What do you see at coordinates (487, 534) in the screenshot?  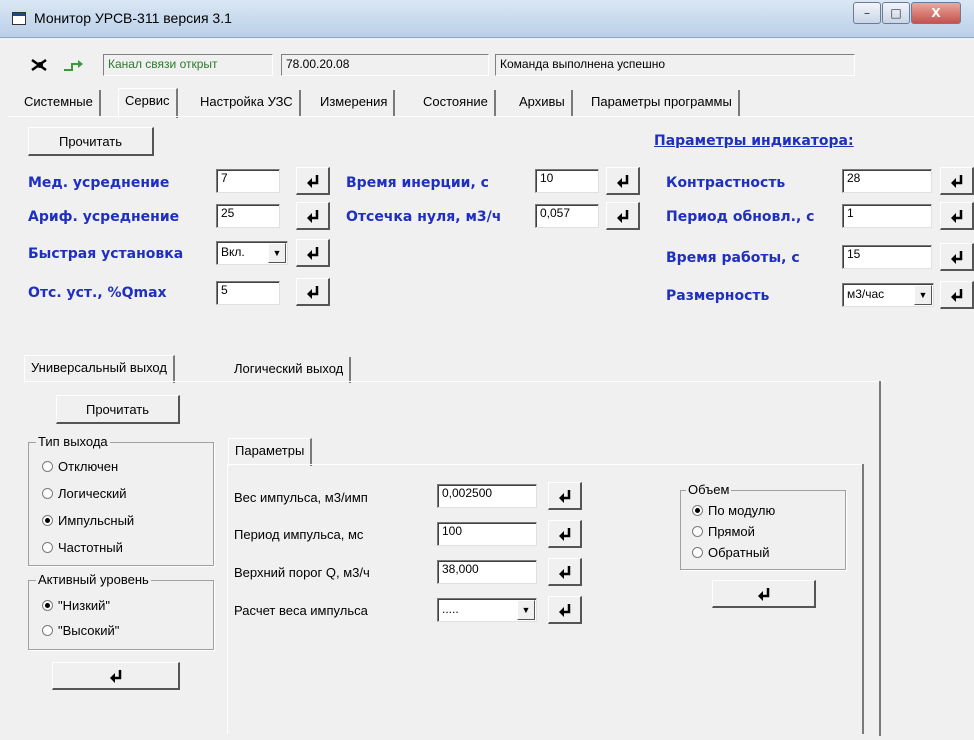 I see `pulse-period-input: 100` at bounding box center [487, 534].